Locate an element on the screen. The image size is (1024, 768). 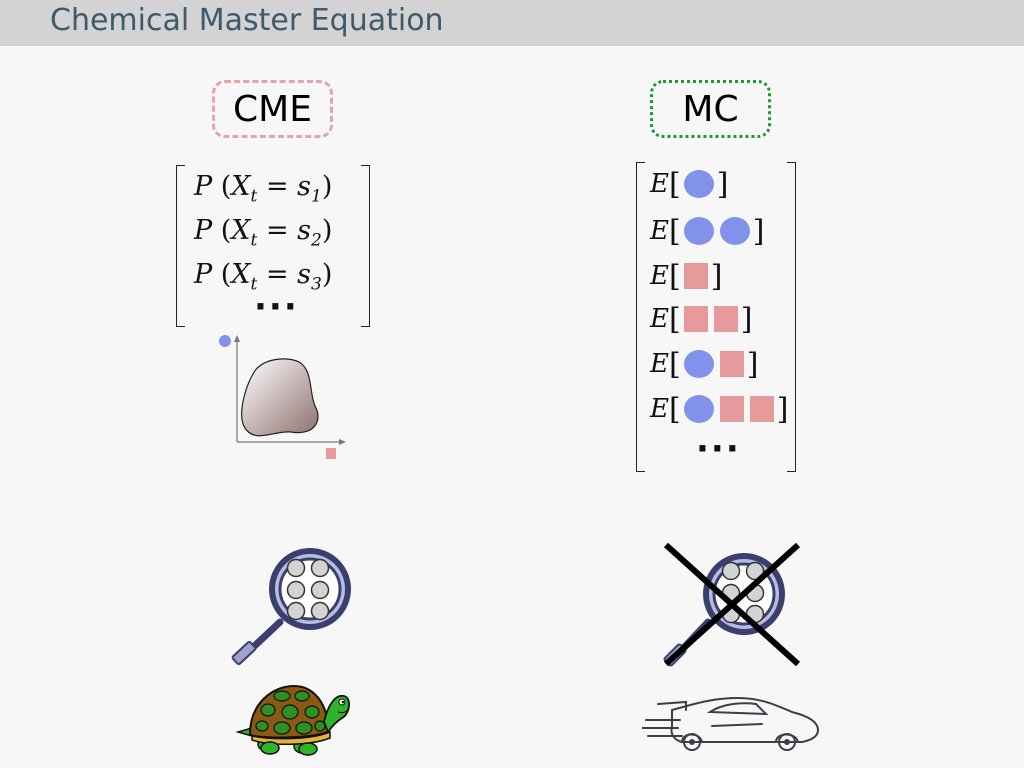
mc-expectation-vector: E[] E[] E[] E[] E[] E[] ··· is located at coordinates (716, 317).